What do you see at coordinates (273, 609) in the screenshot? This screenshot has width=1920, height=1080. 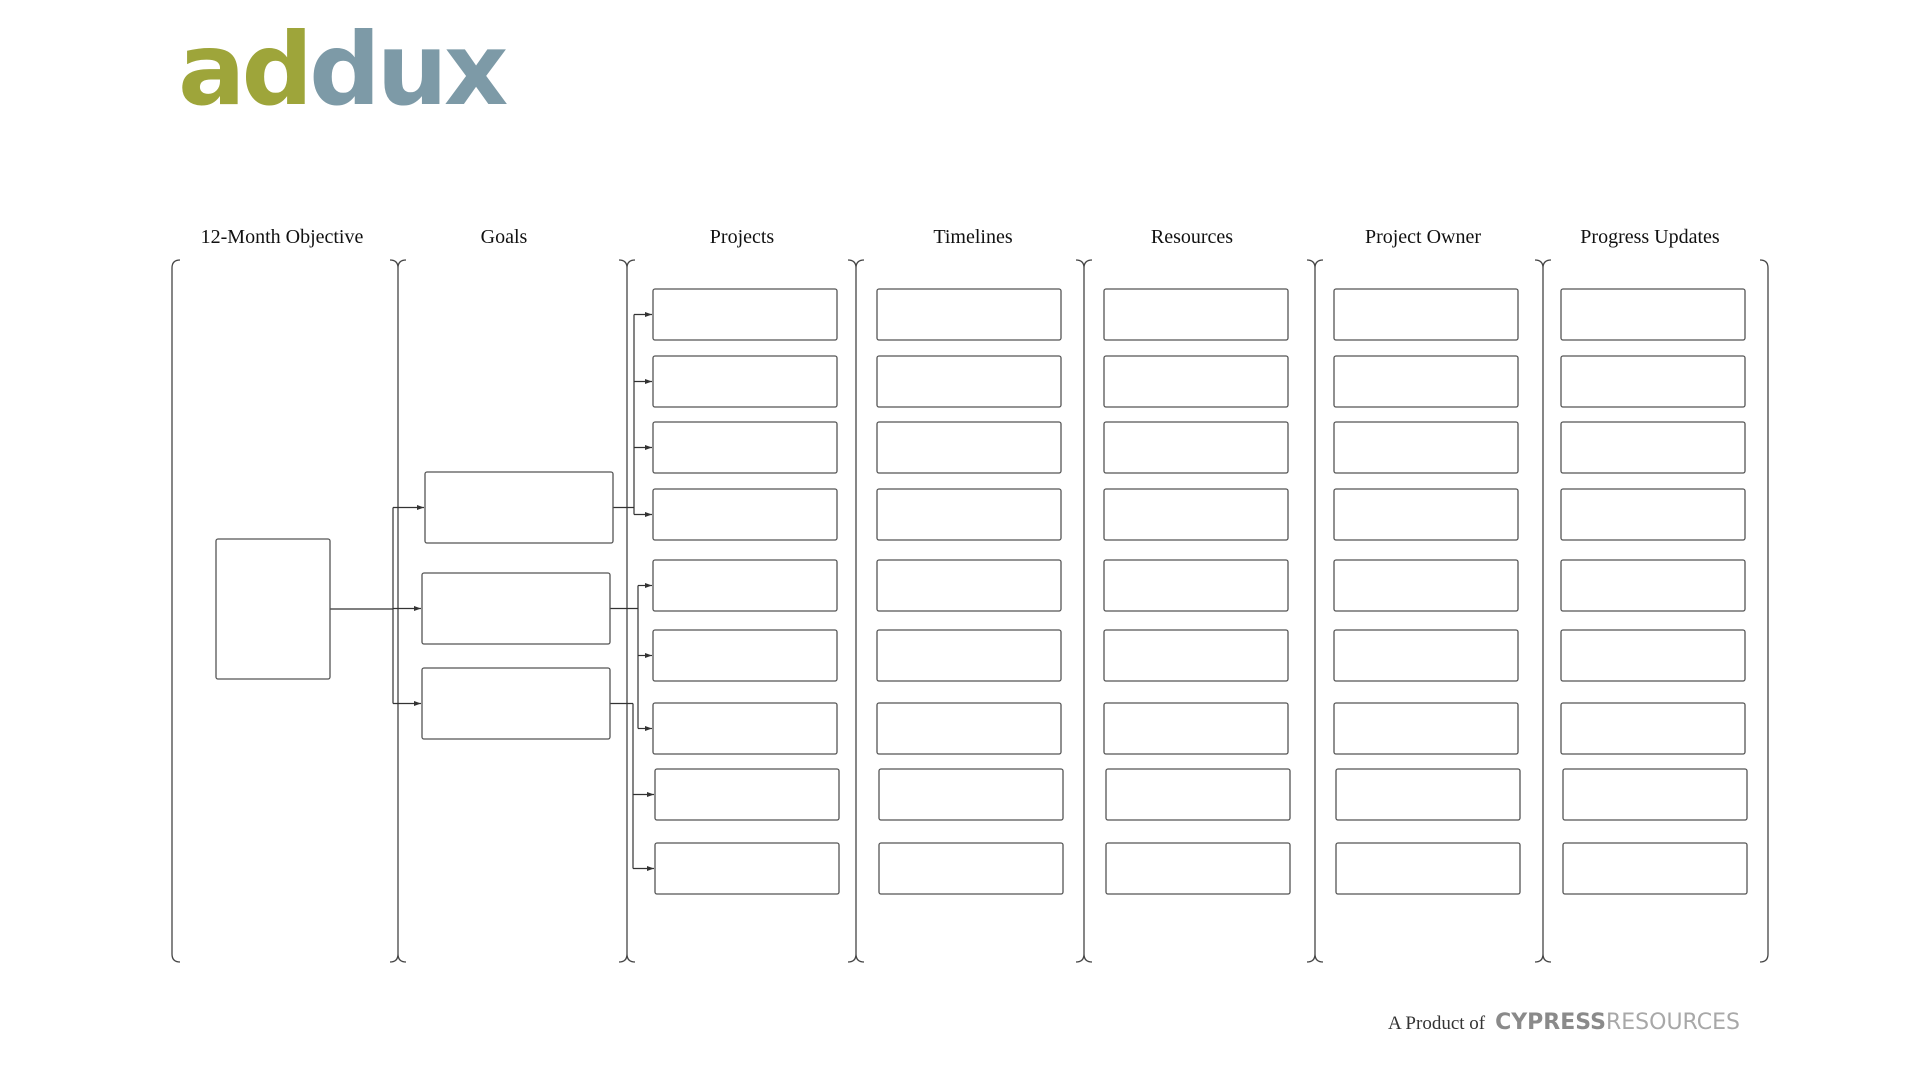 I see `objective-box` at bounding box center [273, 609].